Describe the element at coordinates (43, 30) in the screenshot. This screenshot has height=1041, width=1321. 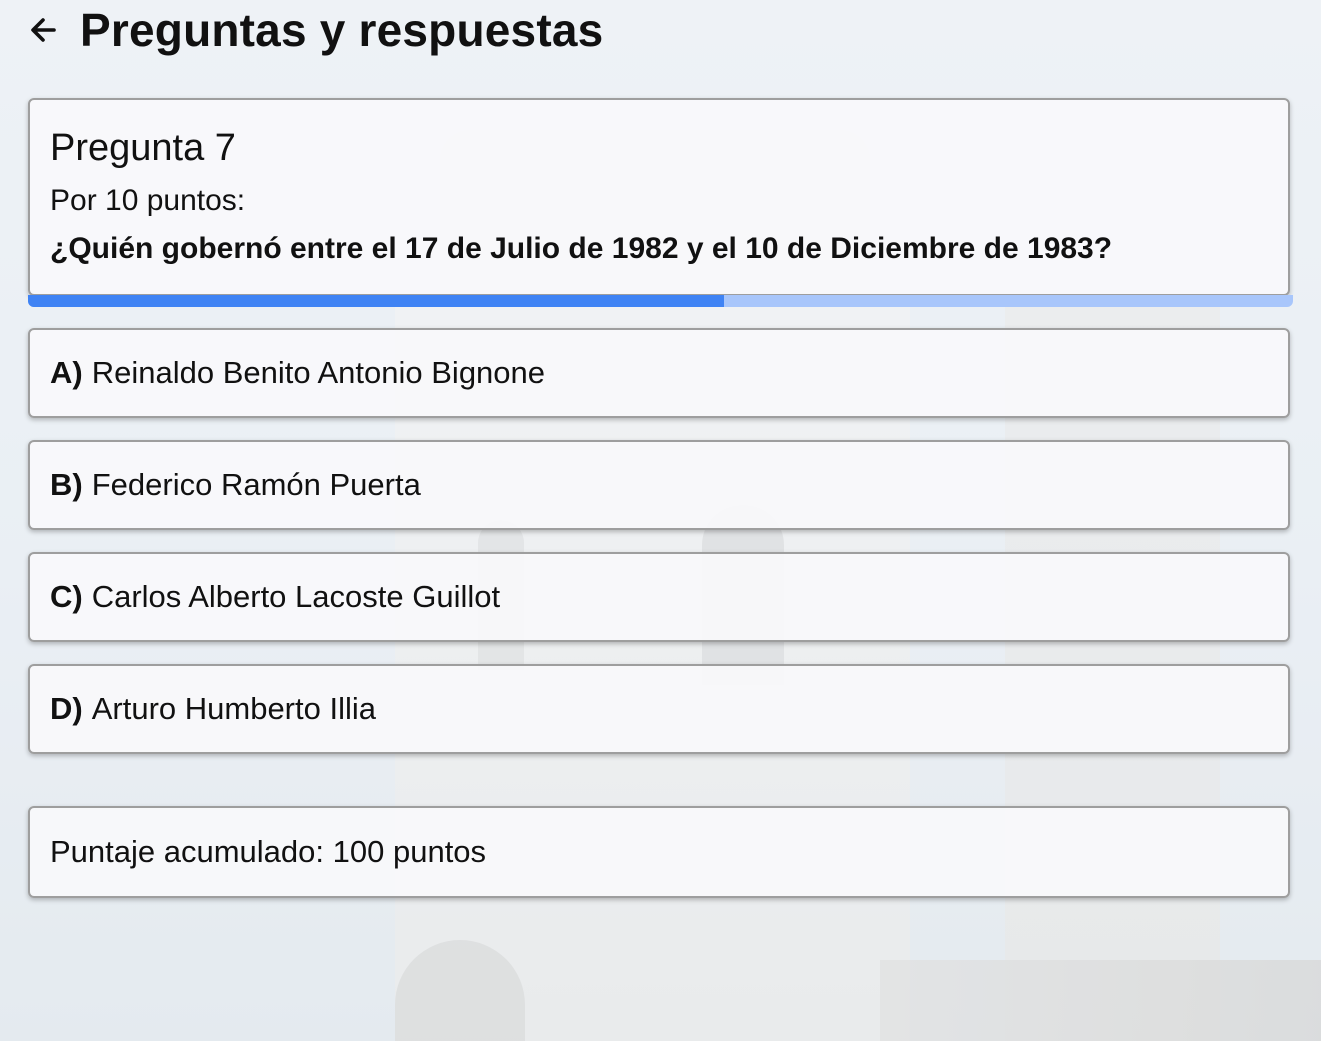
I see `arrow-left-icon` at that location.